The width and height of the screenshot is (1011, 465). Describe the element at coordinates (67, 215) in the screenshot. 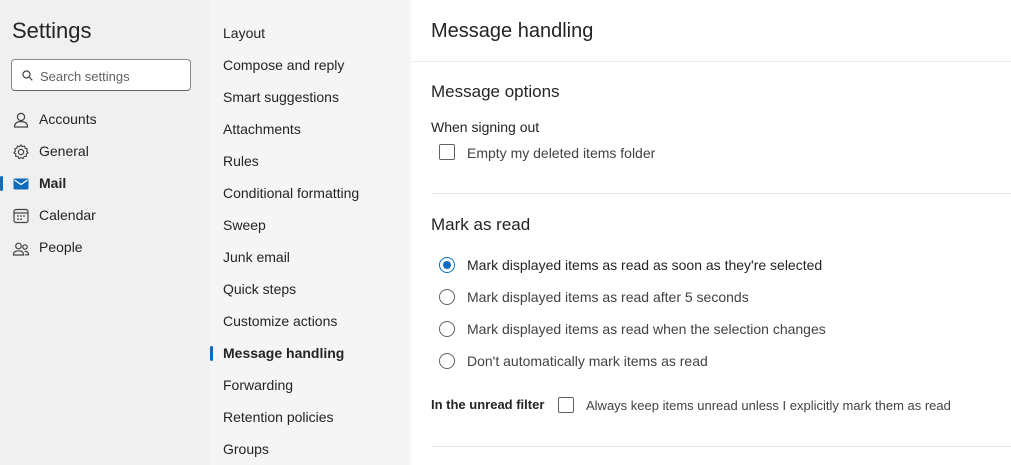

I see `sidebar-item-label: Calendar` at that location.